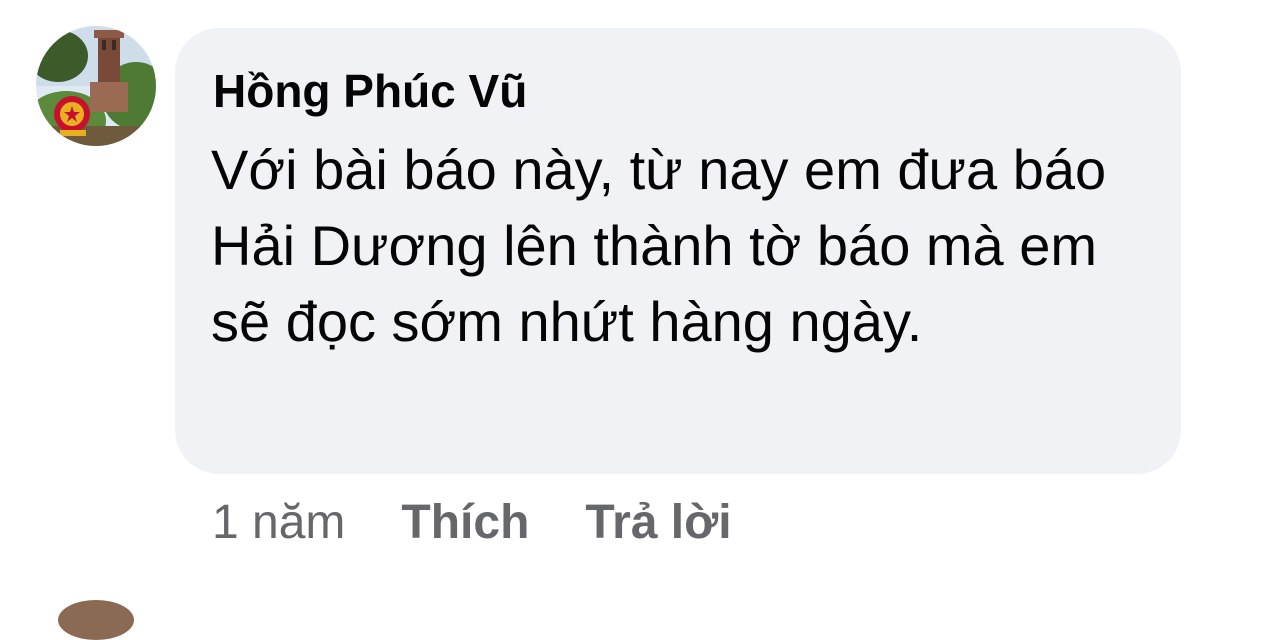 The width and height of the screenshot is (1284, 640). Describe the element at coordinates (370, 91) in the screenshot. I see `comment-author: Hồng Phúc Vũ` at that location.